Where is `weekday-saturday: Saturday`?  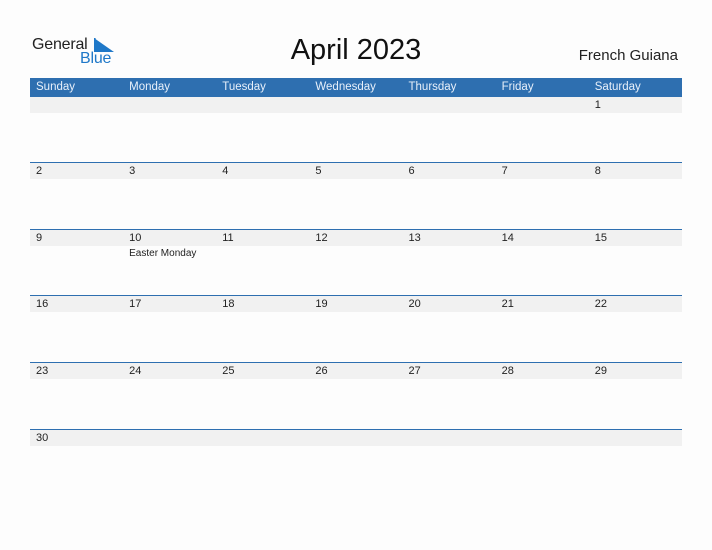 weekday-saturday: Saturday is located at coordinates (617, 87).